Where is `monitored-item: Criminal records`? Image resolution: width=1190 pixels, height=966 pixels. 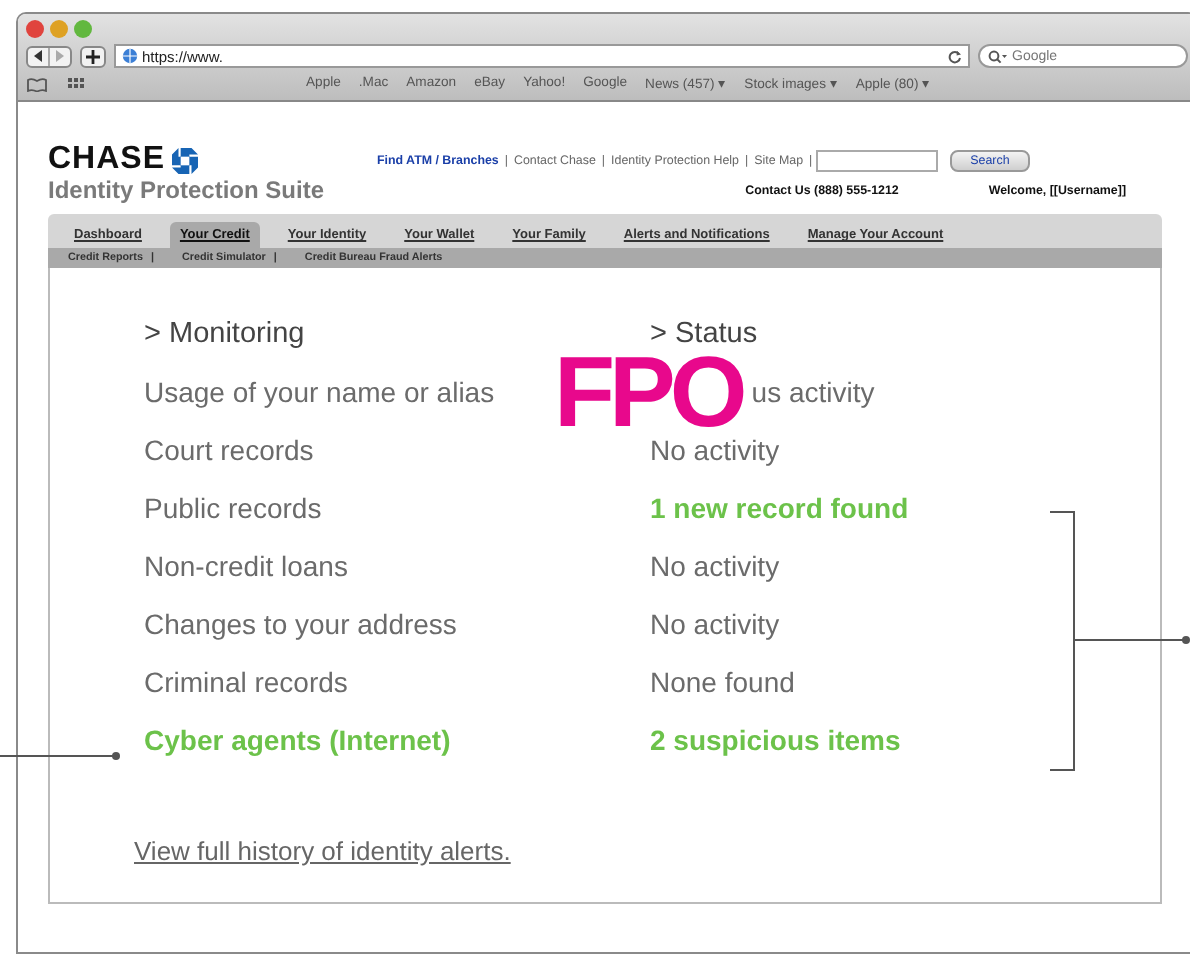 monitored-item: Criminal records is located at coordinates (247, 682).